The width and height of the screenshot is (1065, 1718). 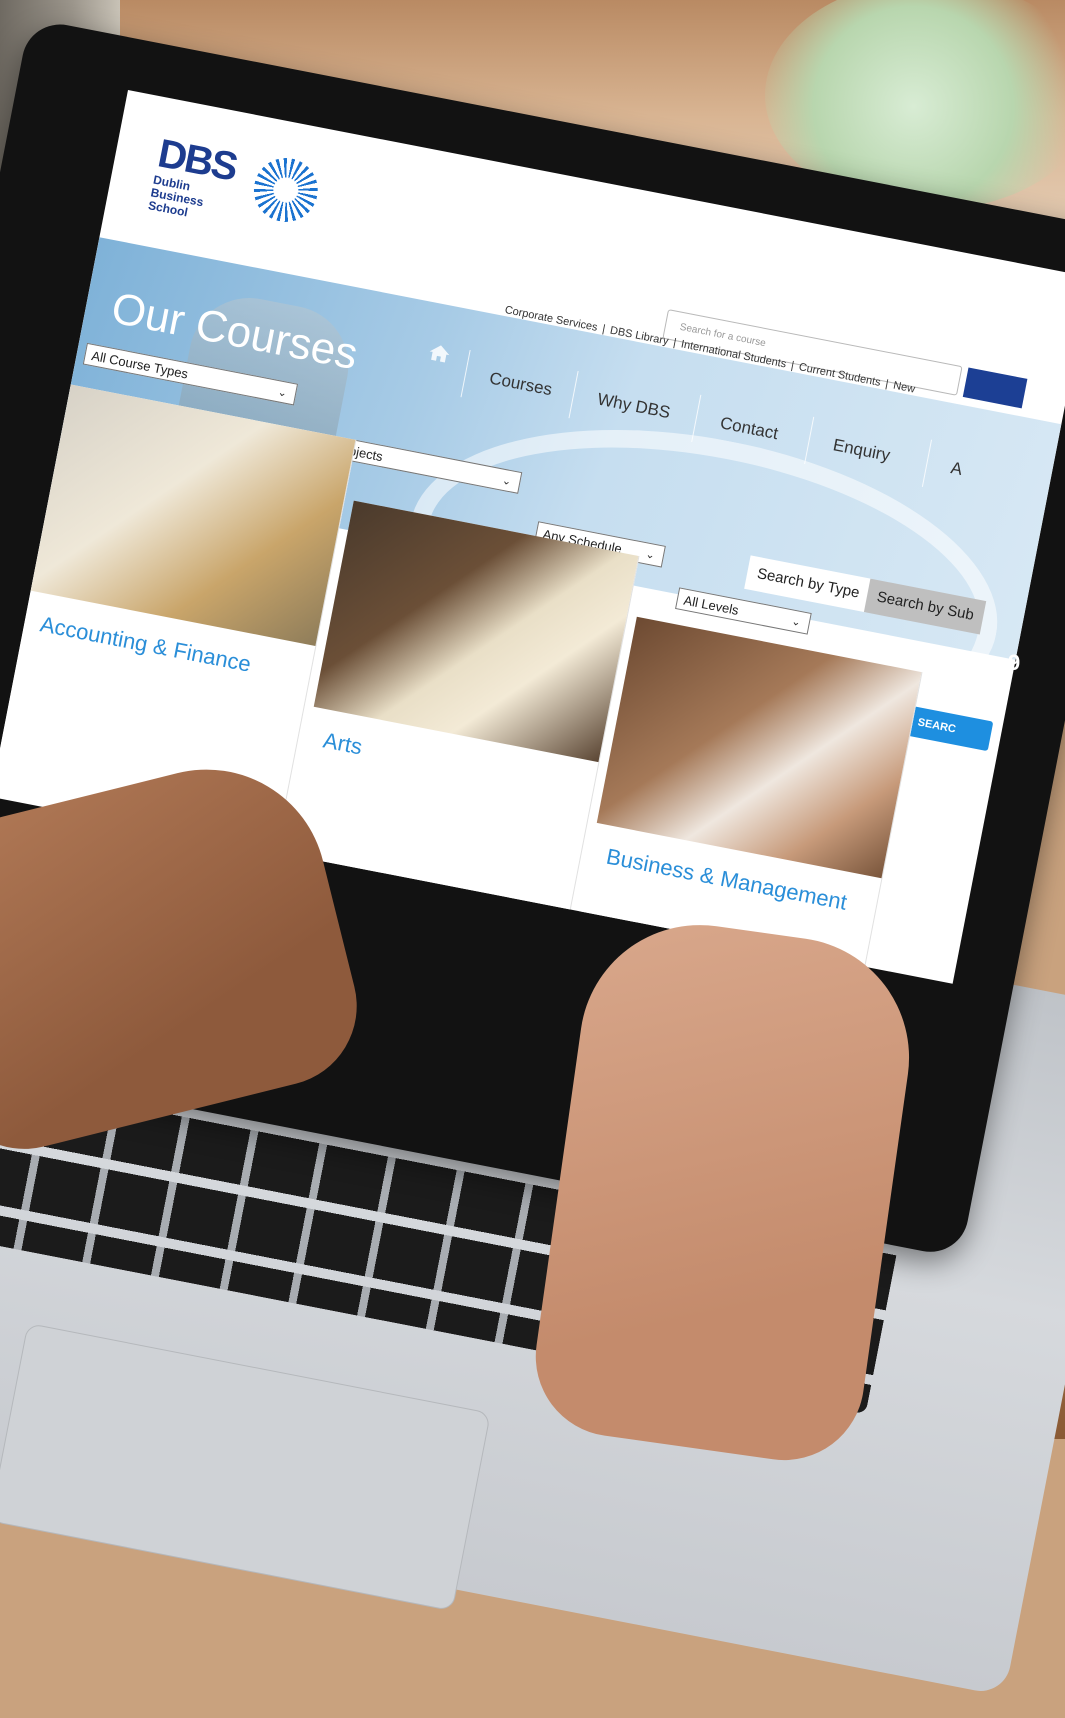 What do you see at coordinates (461, 710) in the screenshot?
I see `course-card-arts: Arts` at bounding box center [461, 710].